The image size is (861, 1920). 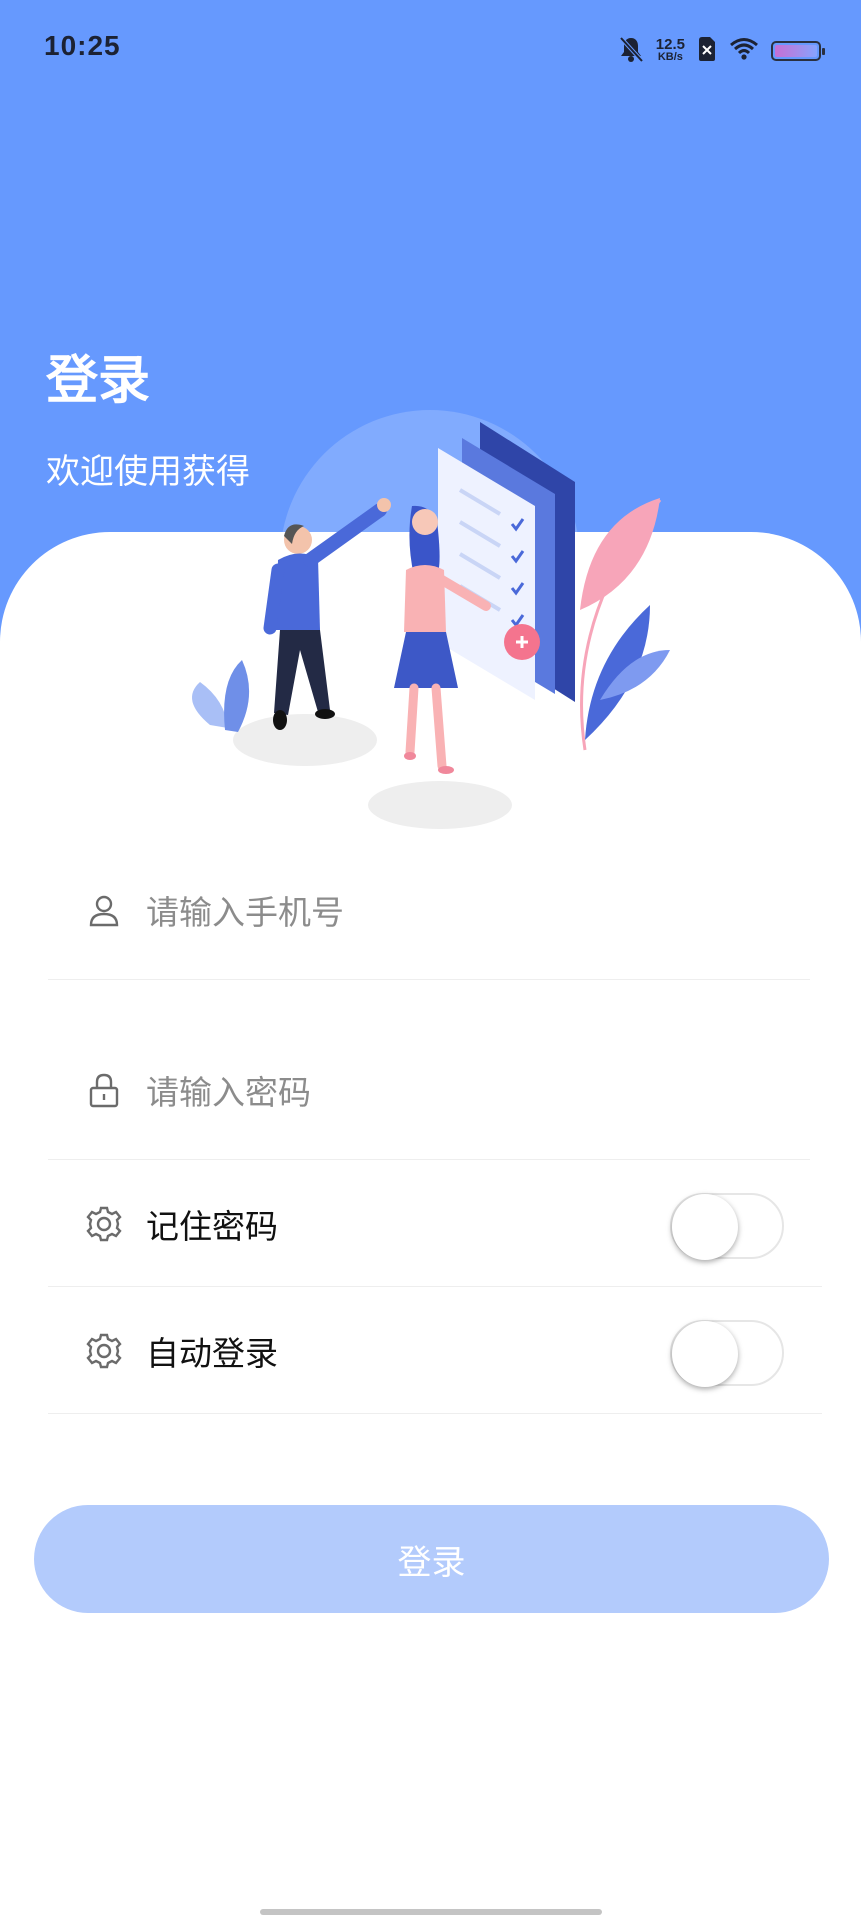 What do you see at coordinates (104, 910) in the screenshot?
I see `user-icon` at bounding box center [104, 910].